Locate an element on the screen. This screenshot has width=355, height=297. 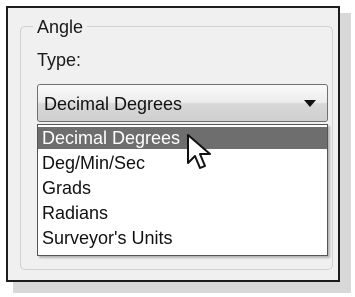
mouse-pointer-icon is located at coordinates (199, 151).